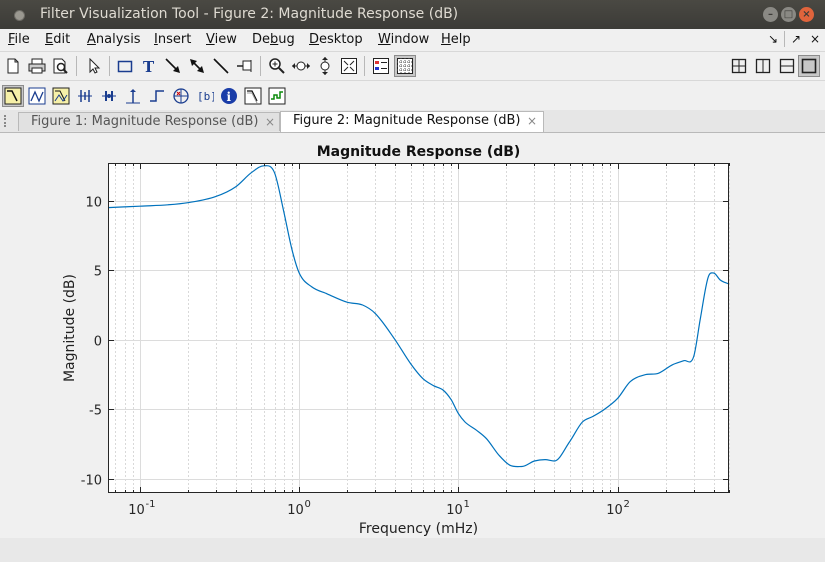 Image resolution: width=825 pixels, height=562 pixels. Describe the element at coordinates (796, 39) in the screenshot. I see `dock-arrow-icon: ↗` at that location.